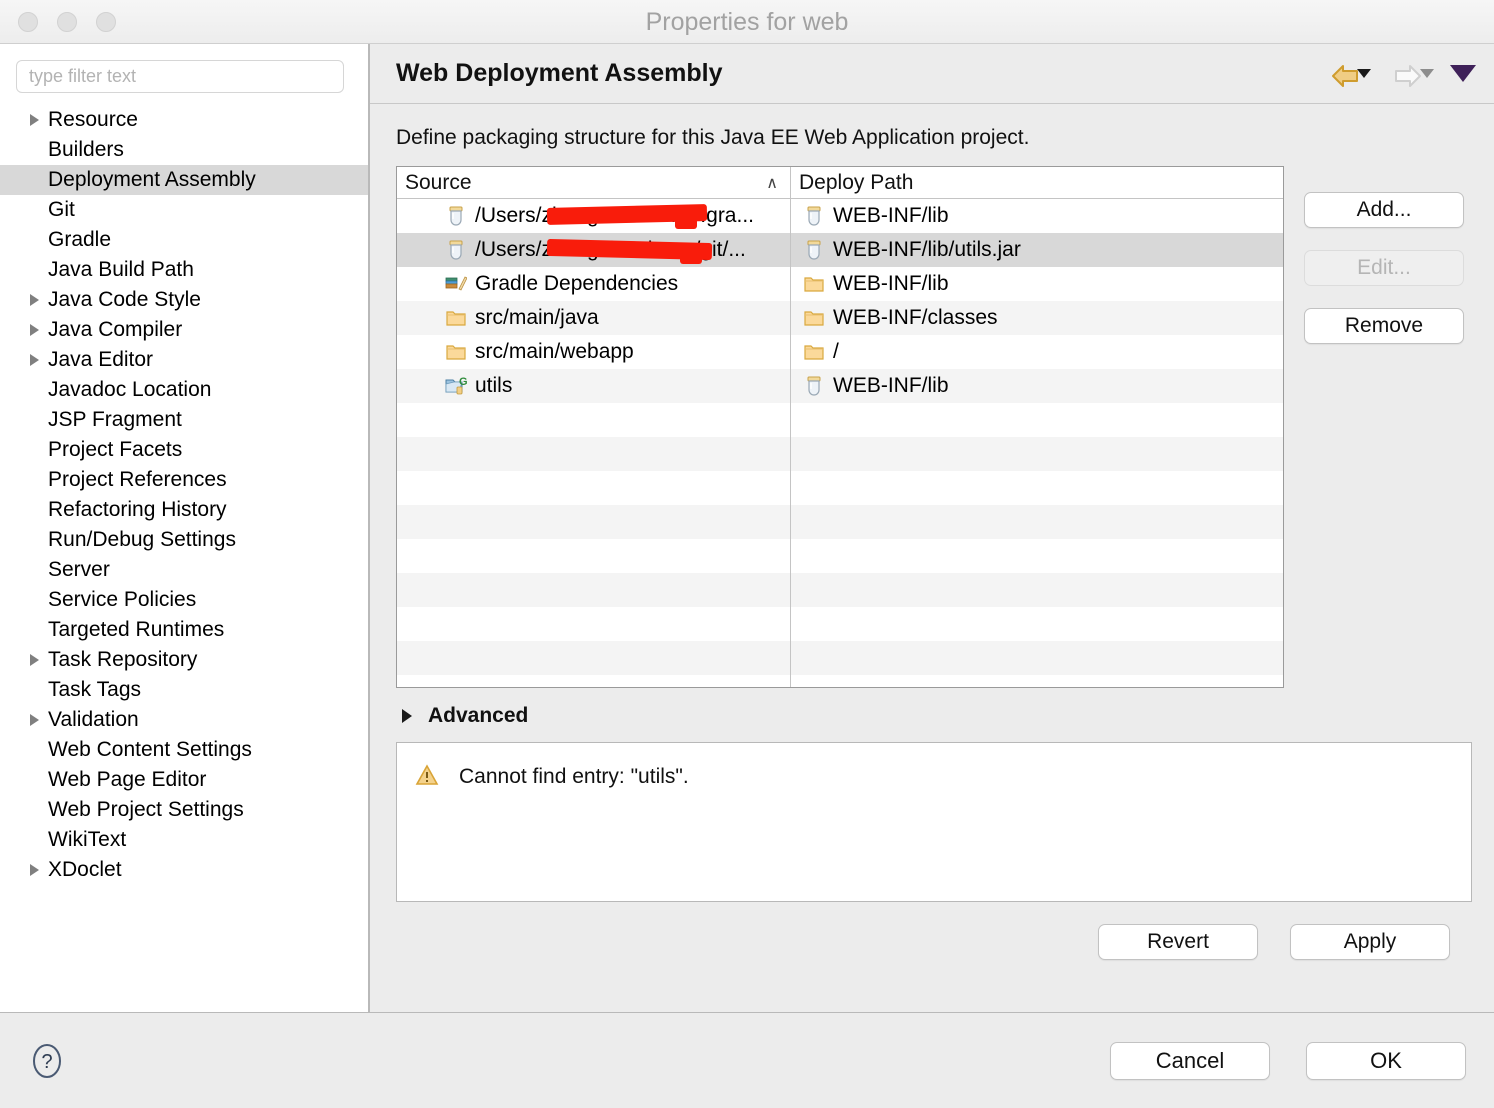 This screenshot has height=1108, width=1494. I want to click on sidebar-item-targeted-runtimes: Targeted Runtimes, so click(184, 630).